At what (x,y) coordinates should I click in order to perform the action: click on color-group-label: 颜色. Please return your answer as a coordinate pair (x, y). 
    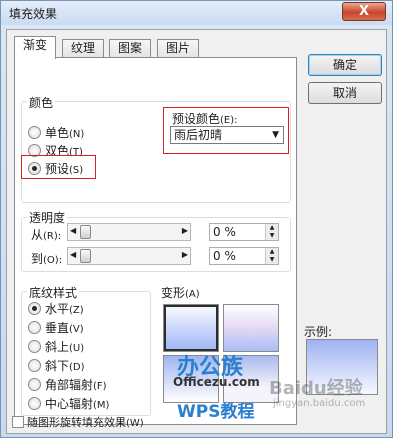
    Looking at the image, I should click on (41, 102).